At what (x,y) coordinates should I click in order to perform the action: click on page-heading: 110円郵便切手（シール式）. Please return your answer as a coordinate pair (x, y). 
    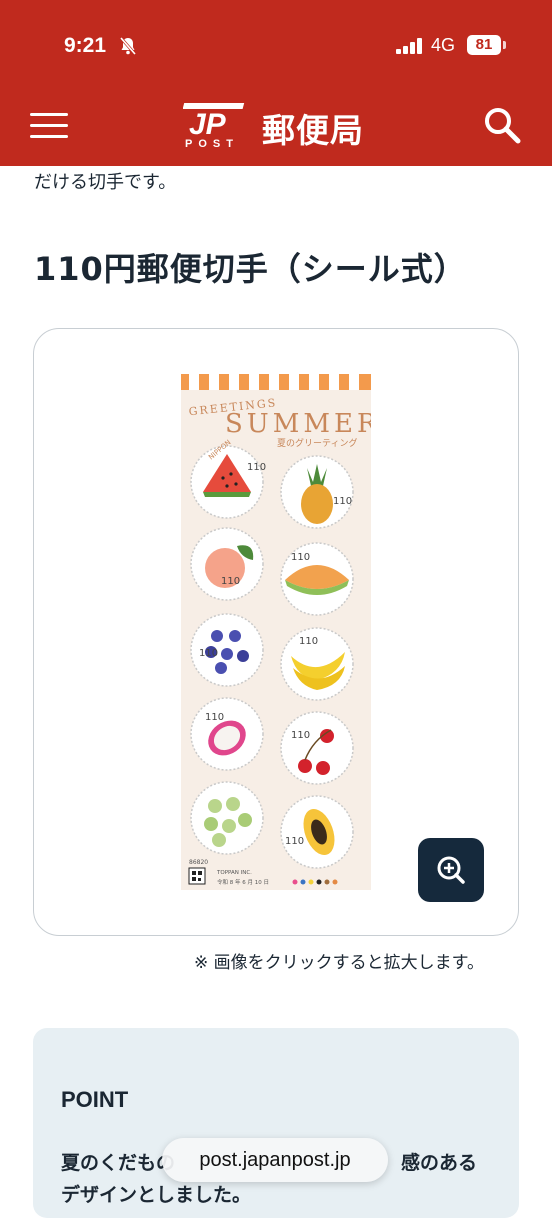
    Looking at the image, I should click on (250, 269).